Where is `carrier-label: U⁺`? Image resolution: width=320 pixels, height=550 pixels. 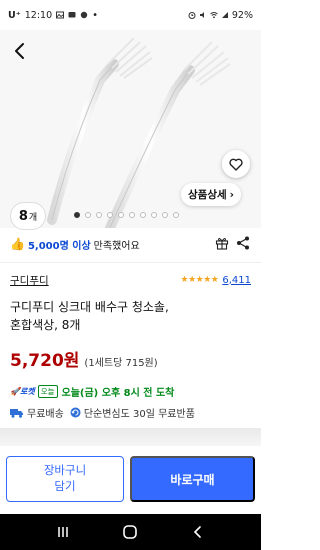
carrier-label: U⁺ is located at coordinates (14, 15).